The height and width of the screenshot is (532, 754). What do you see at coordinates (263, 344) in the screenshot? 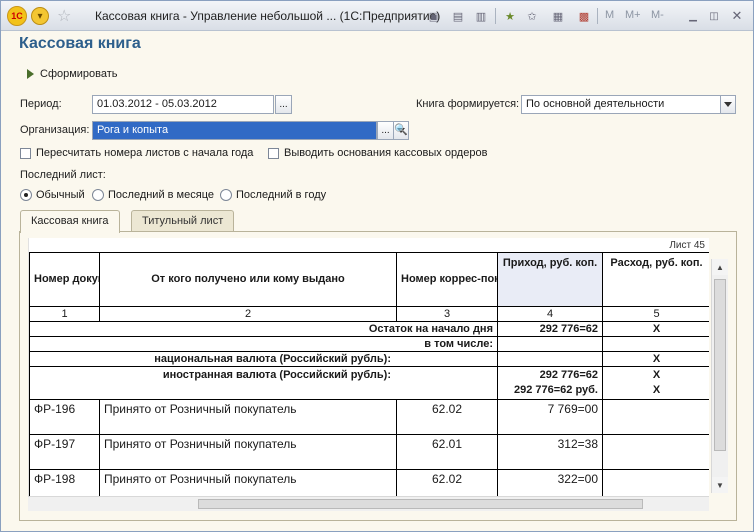
I see `including-label: в том числе:` at bounding box center [263, 344].